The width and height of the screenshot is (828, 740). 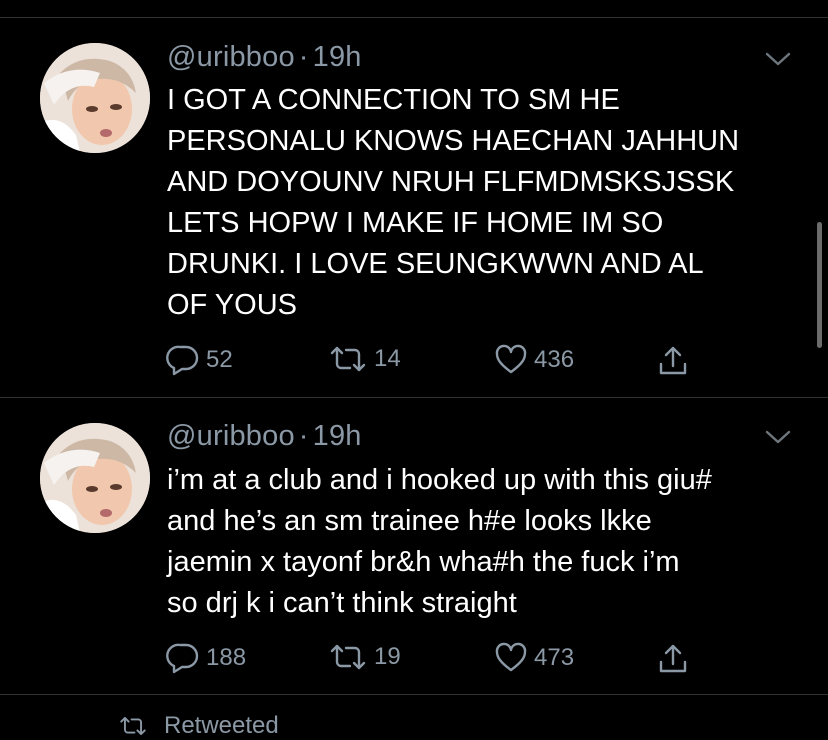 What do you see at coordinates (415, 223) in the screenshot?
I see `tweet-text-line: LETS HOPW I MAKE IF HOME IM SO` at bounding box center [415, 223].